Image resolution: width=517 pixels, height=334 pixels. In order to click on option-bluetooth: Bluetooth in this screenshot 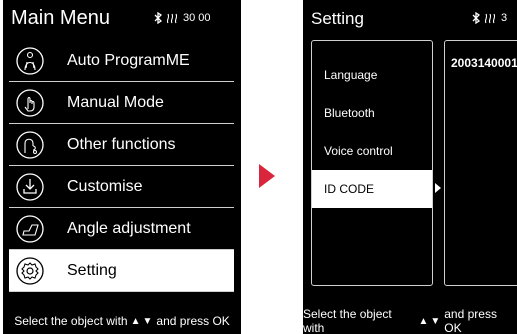, I will do `click(372, 113)`.